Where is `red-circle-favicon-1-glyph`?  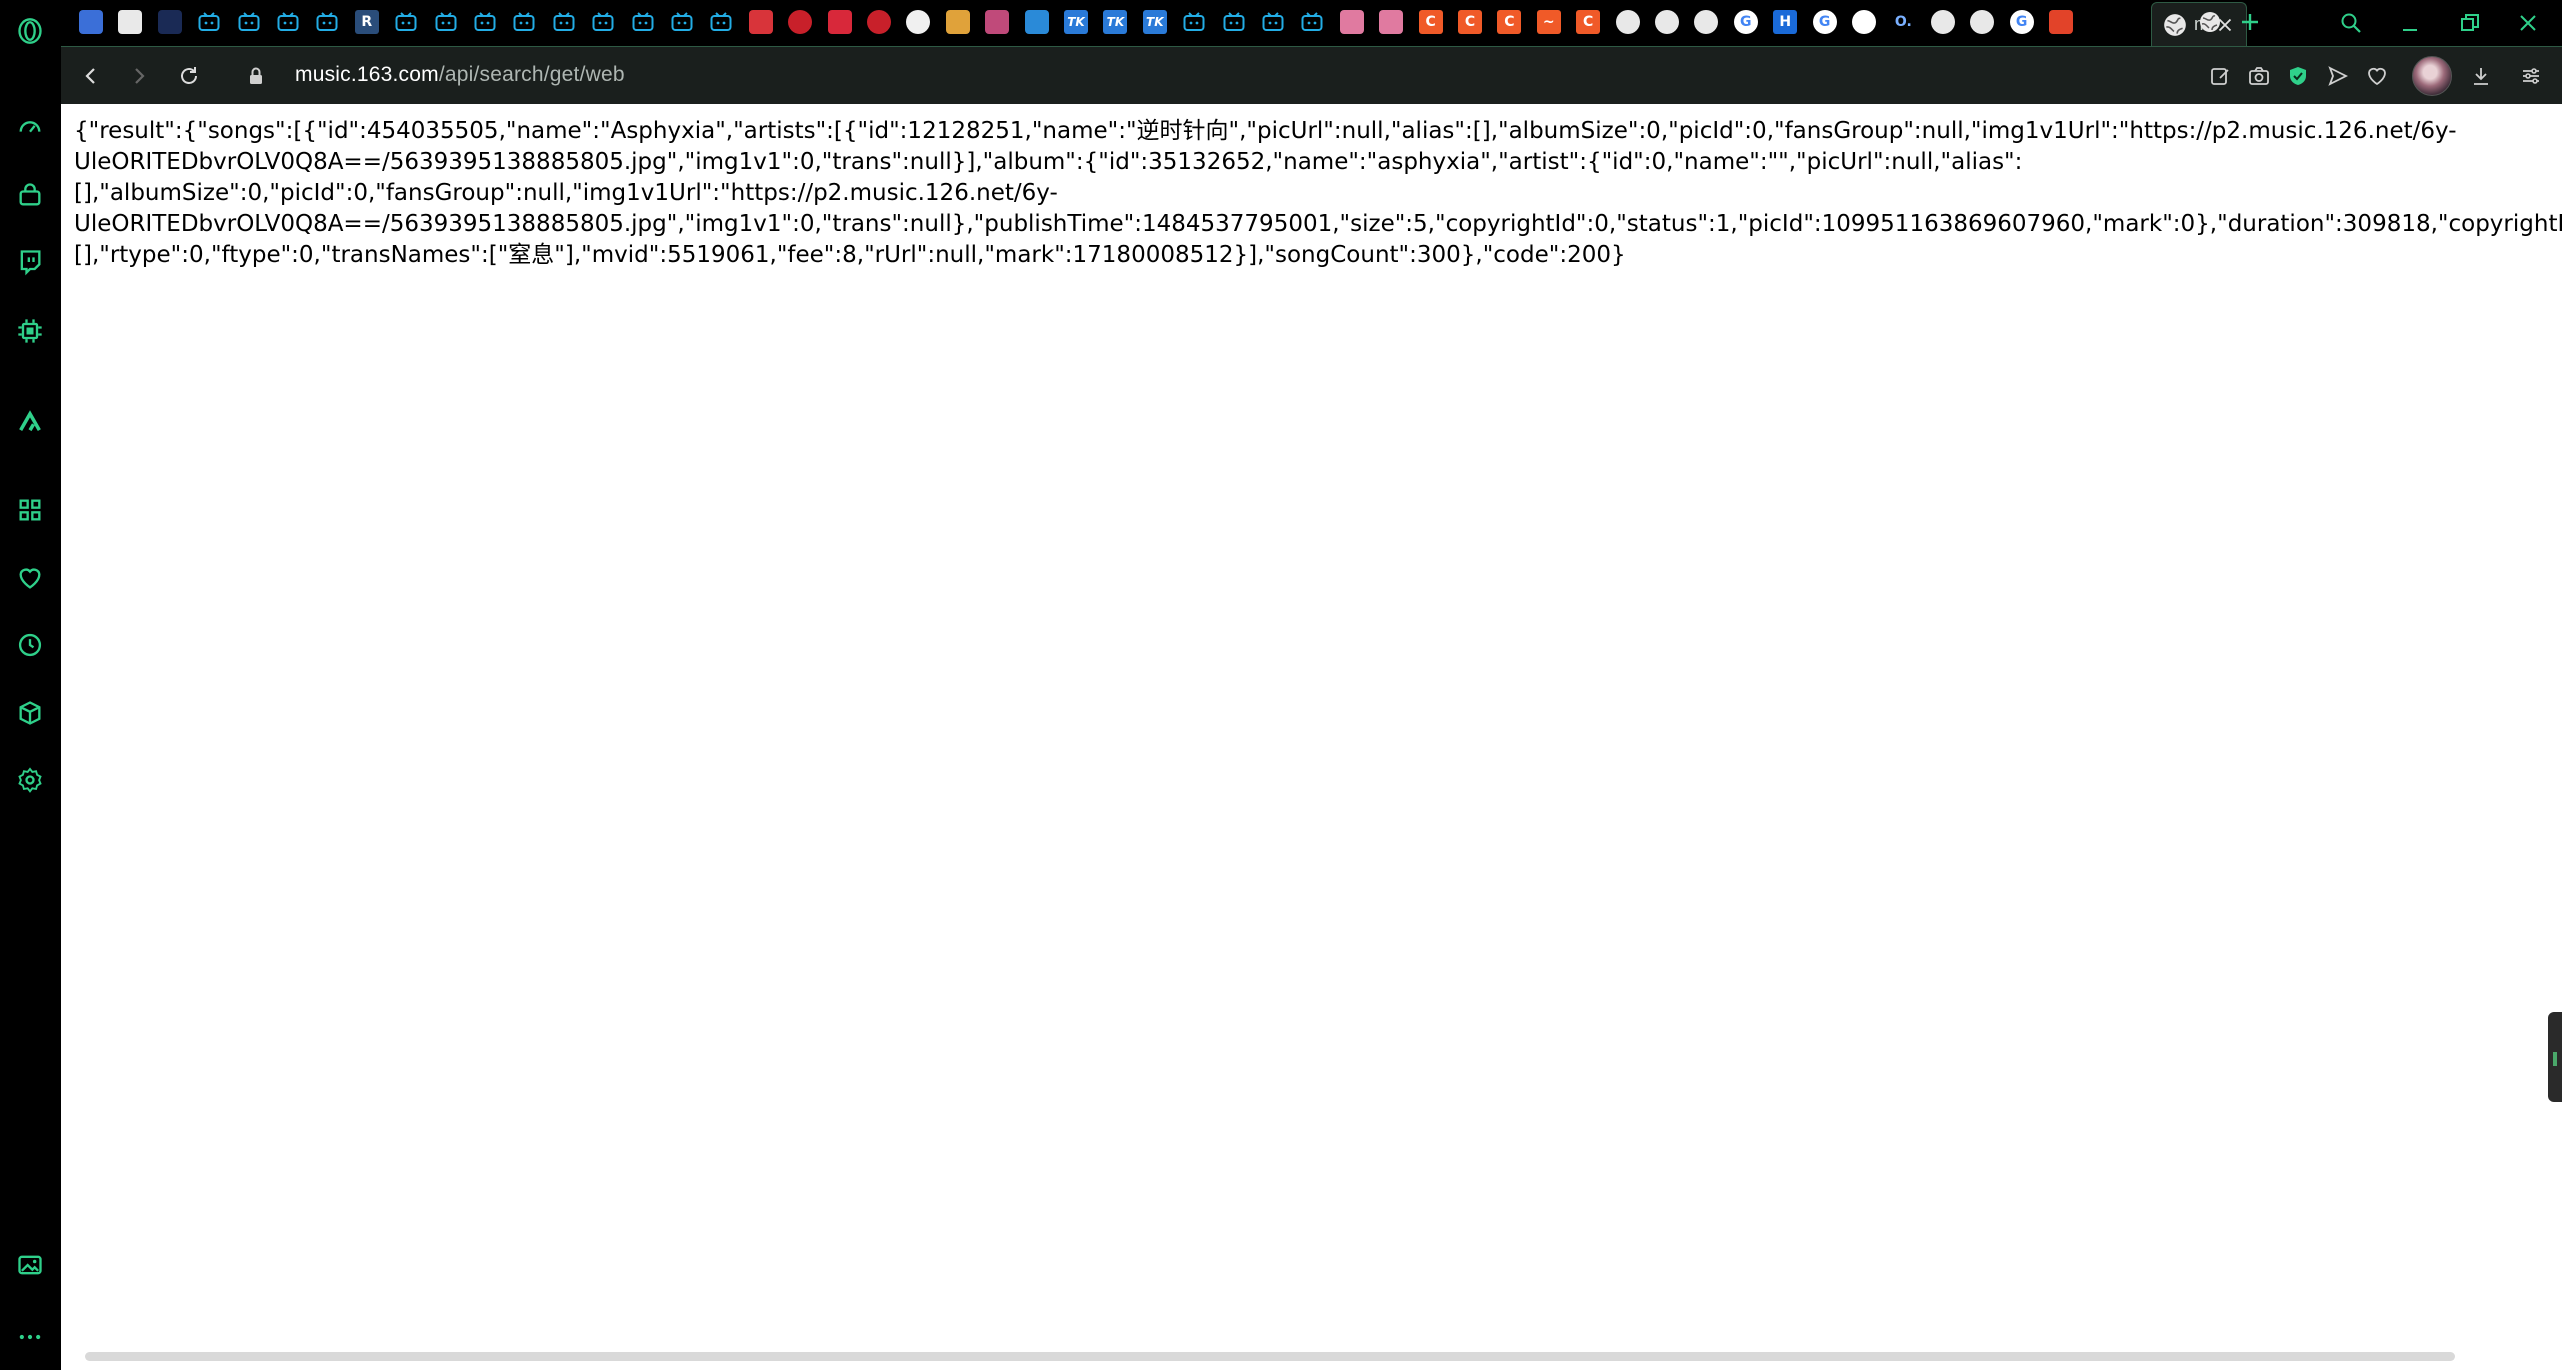 red-circle-favicon-1-glyph is located at coordinates (800, 22).